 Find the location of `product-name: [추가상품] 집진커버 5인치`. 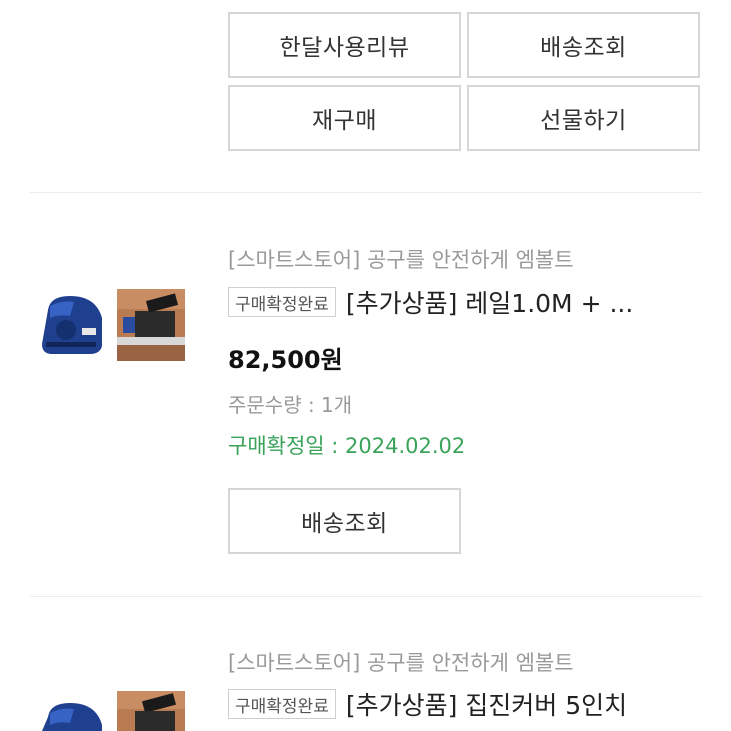

product-name: [추가상품] 집진커버 5인치 is located at coordinates (486, 704).